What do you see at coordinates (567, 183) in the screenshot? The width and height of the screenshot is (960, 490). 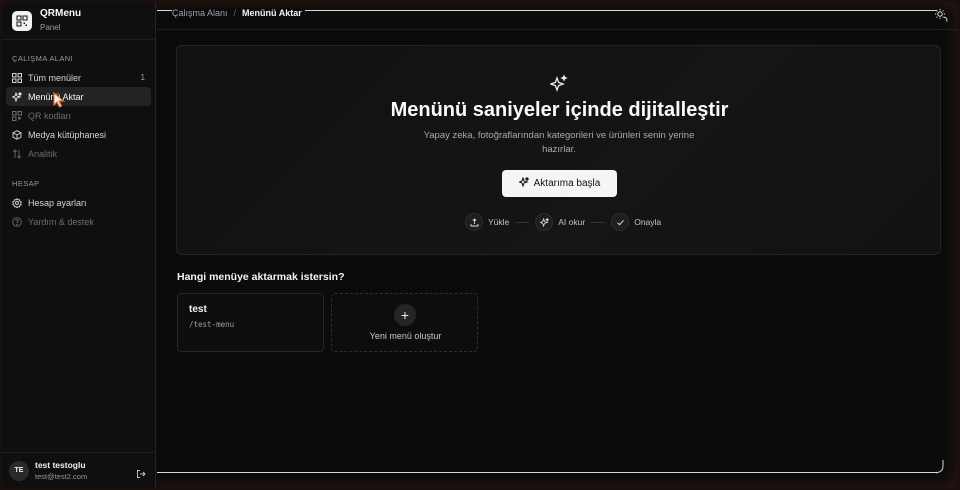 I see `start-import-label: Aktarıma başla` at bounding box center [567, 183].